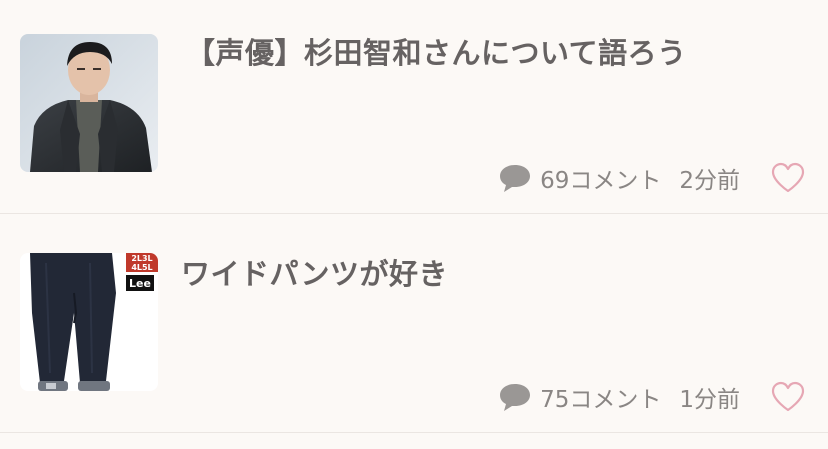  I want to click on comment-count: 75コメント, so click(601, 400).